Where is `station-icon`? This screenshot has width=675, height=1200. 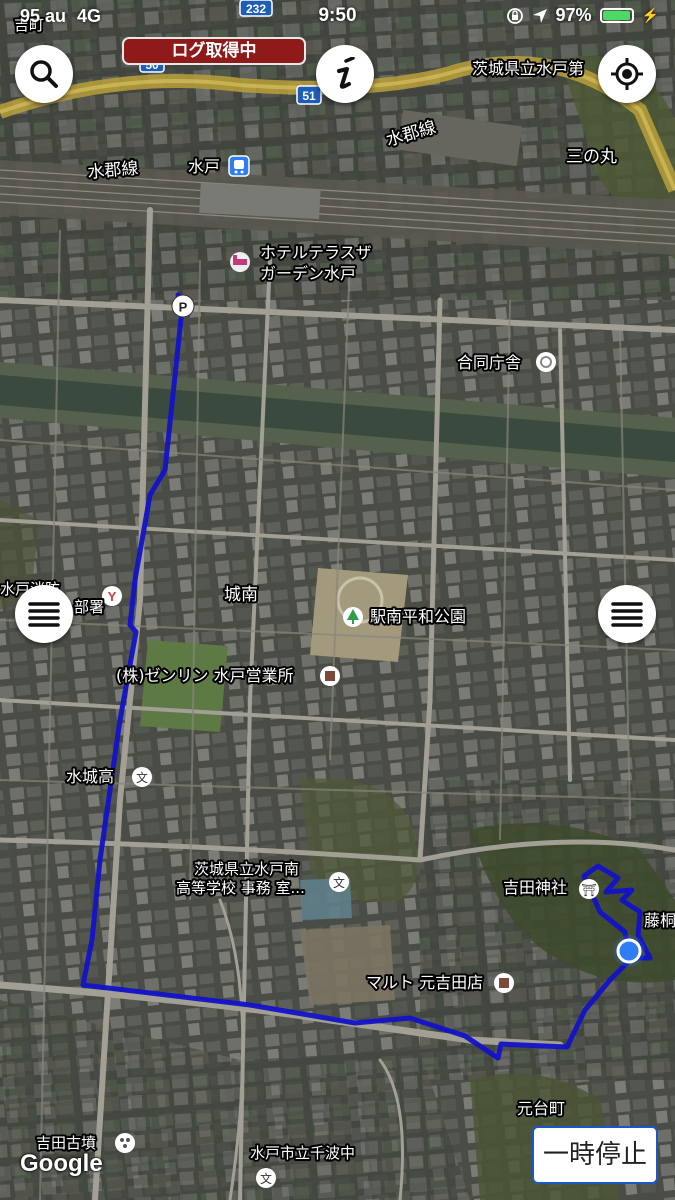
station-icon is located at coordinates (239, 166).